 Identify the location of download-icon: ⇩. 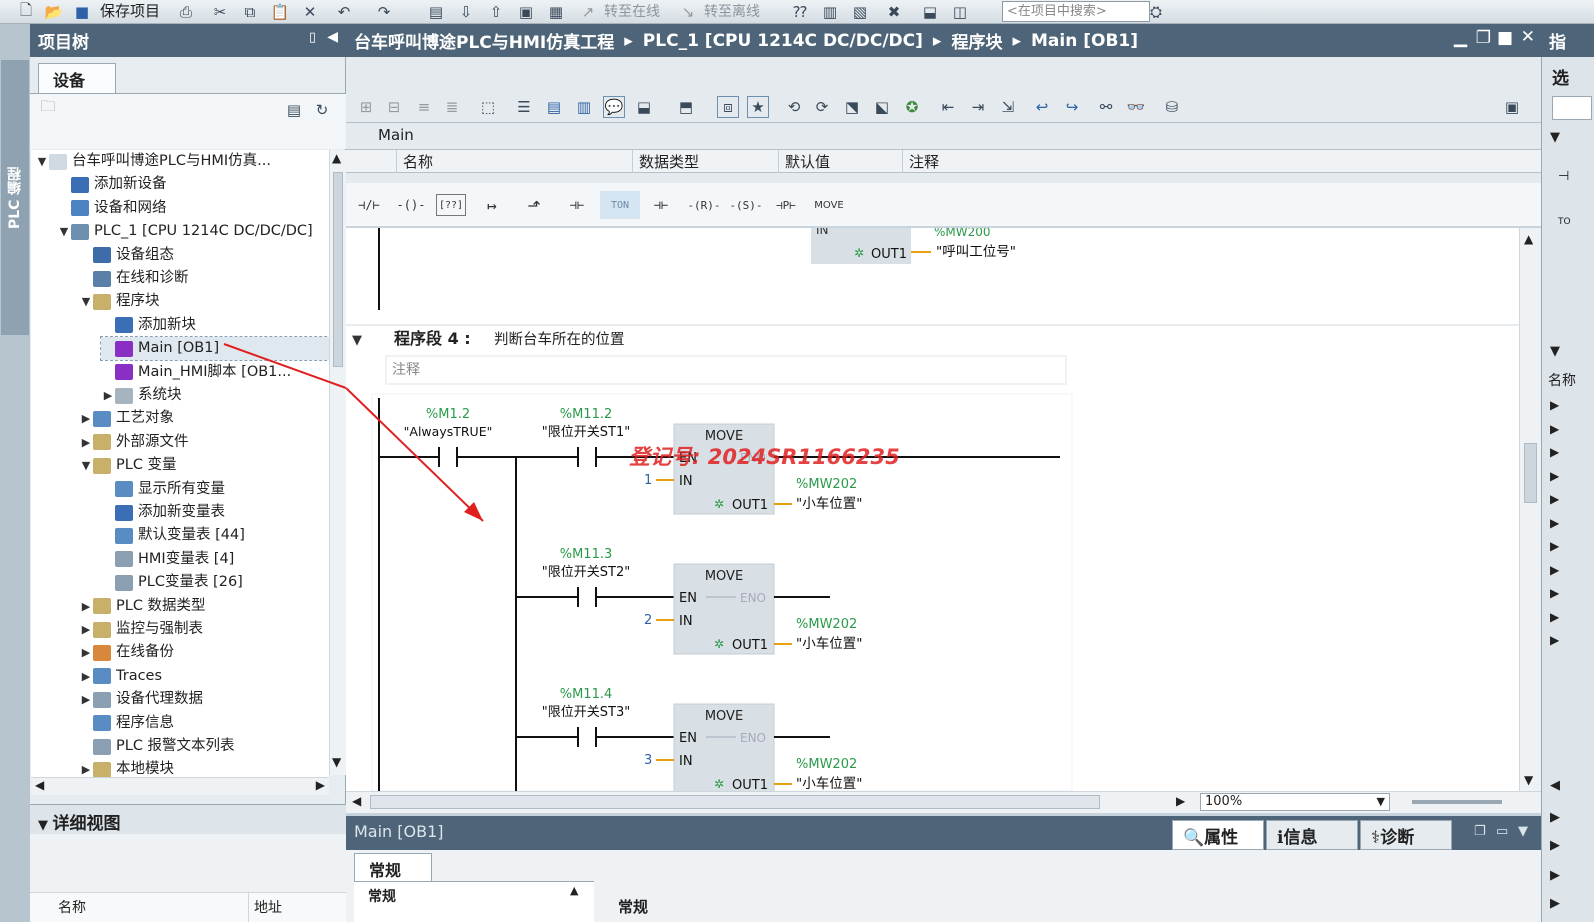
(466, 12).